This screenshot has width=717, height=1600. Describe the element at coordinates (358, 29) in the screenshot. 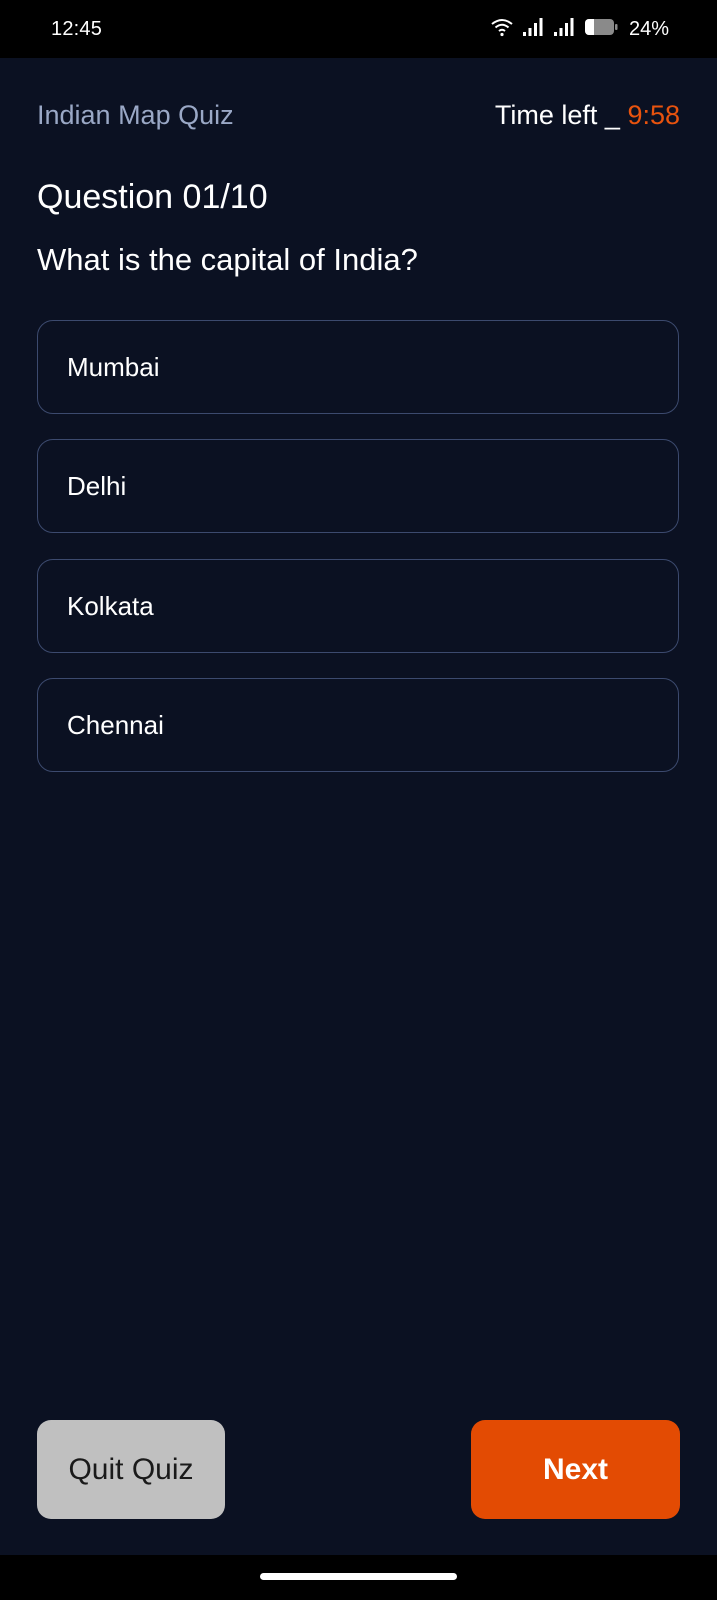

I see `status-bar: 12:45 24%` at that location.